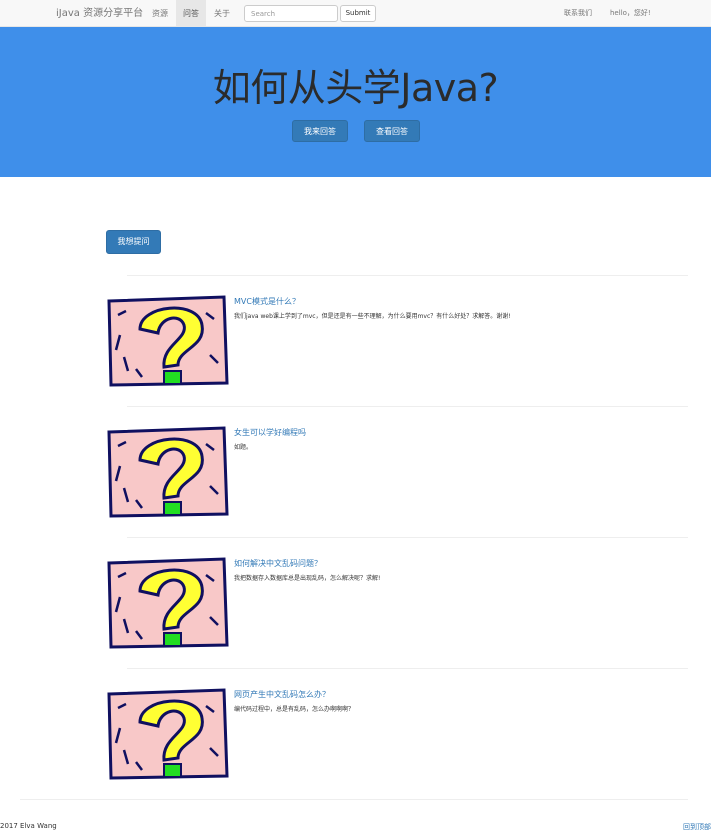 Image resolution: width=711 pixels, height=837 pixels. I want to click on footer-divider, so click(354, 799).